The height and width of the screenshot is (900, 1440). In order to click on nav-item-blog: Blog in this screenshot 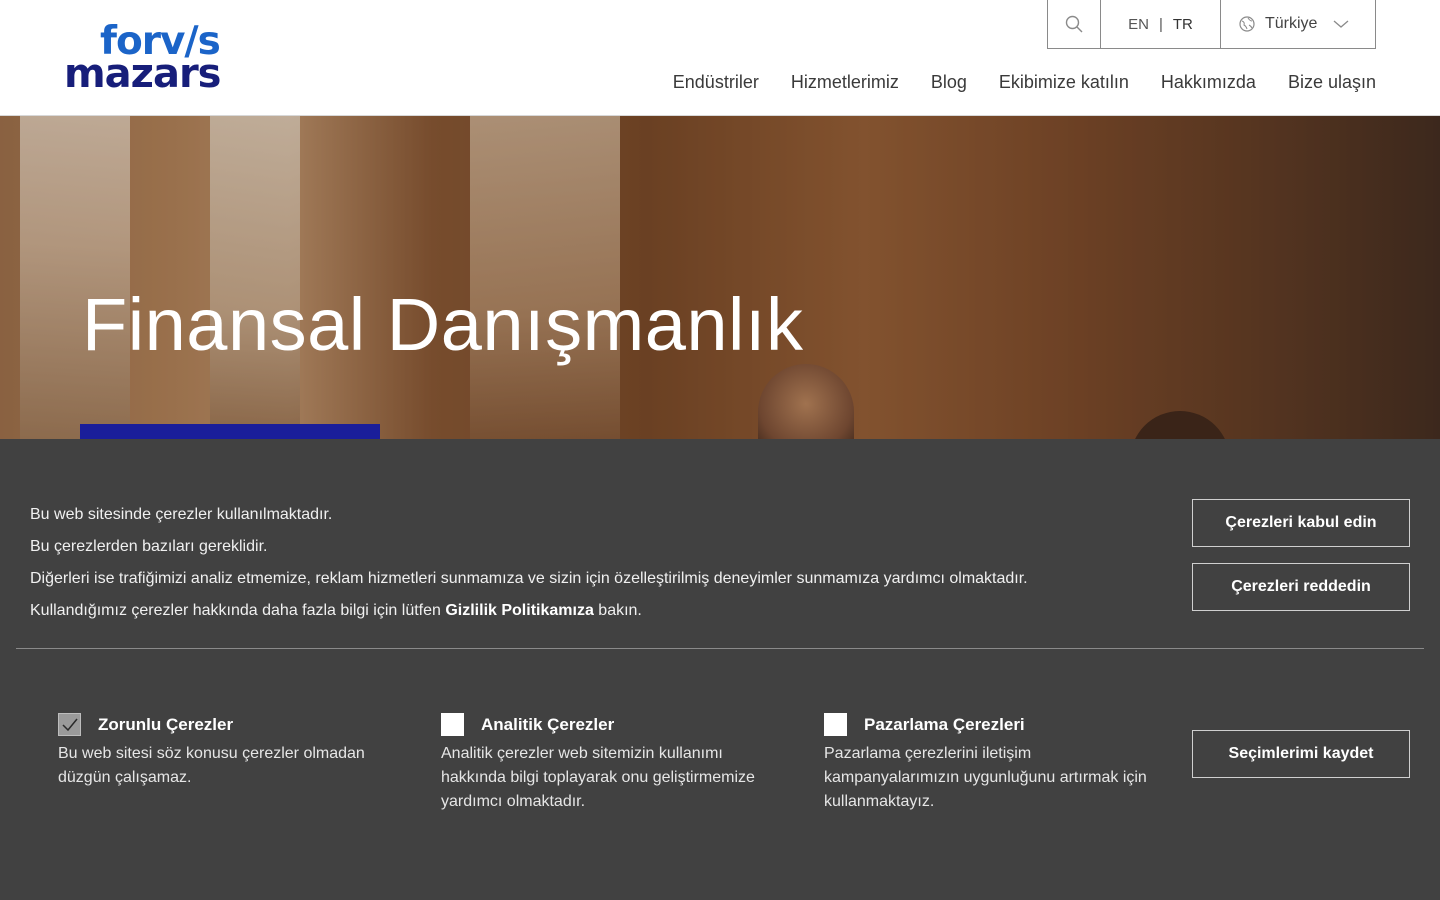, I will do `click(949, 82)`.